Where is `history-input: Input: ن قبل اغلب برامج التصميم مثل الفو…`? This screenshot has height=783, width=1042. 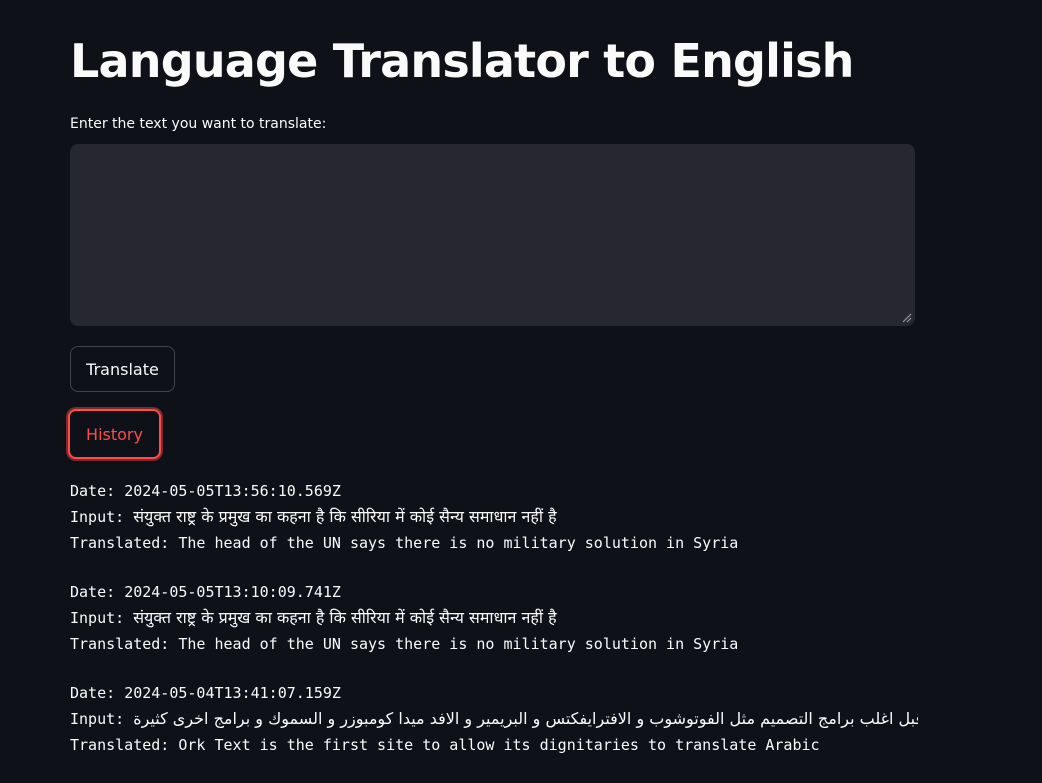 history-input: Input: ن قبل اغلب برامج التصميم مثل الفو… is located at coordinates (494, 719).